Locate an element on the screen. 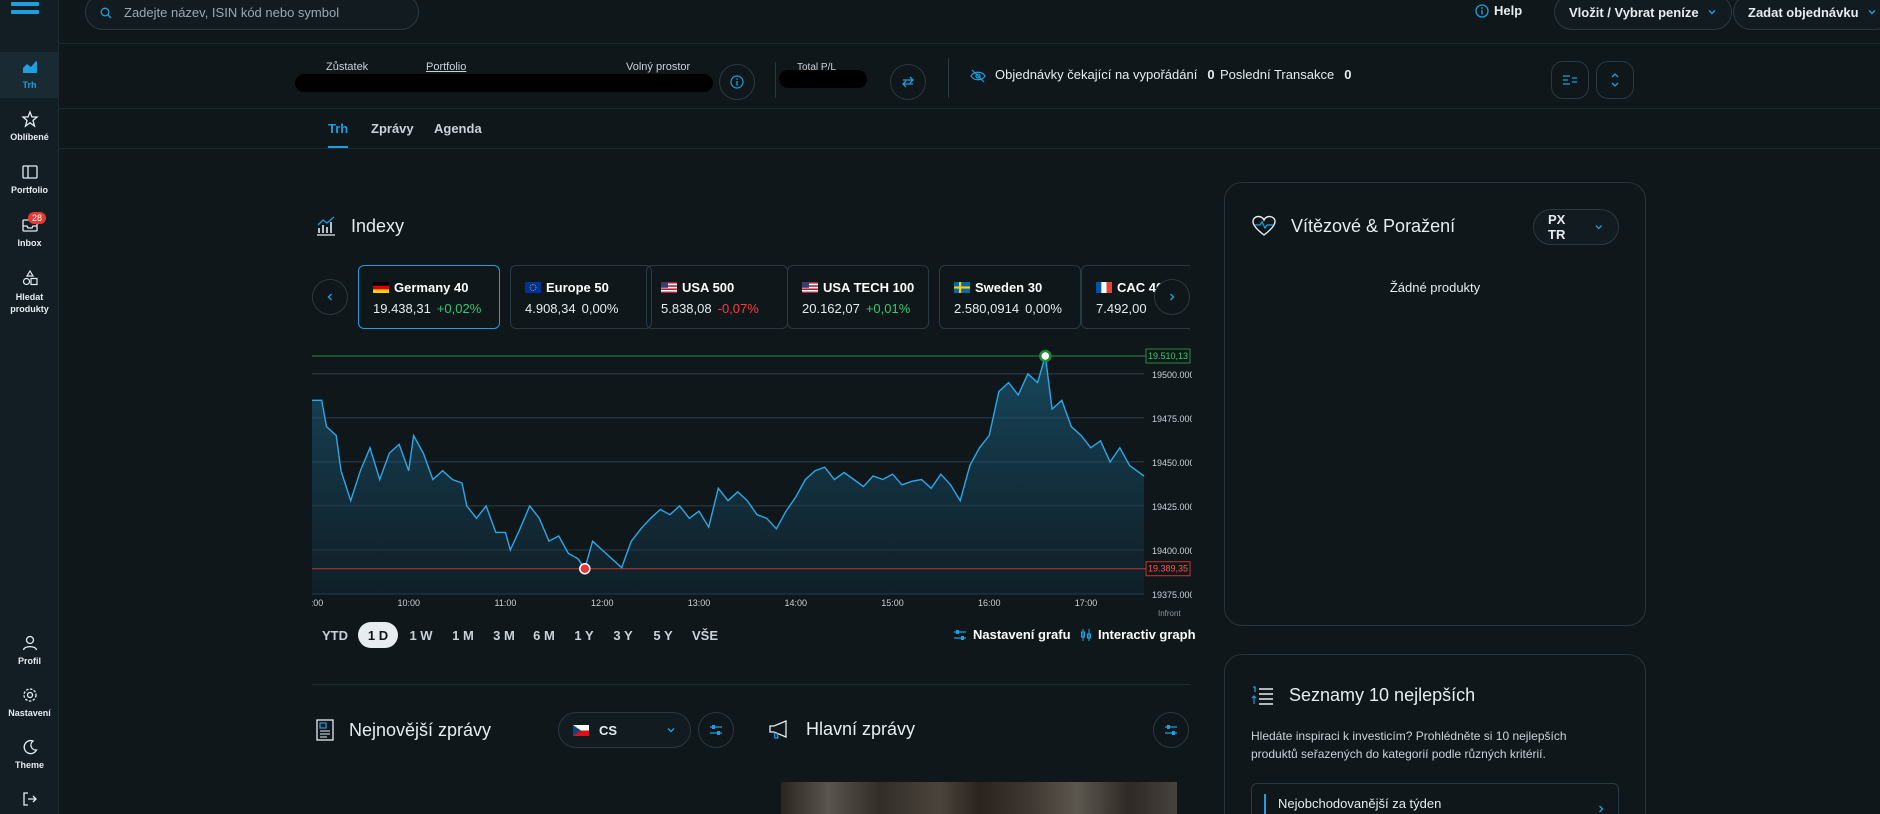 Image resolution: width=1880 pixels, height=814 pixels. menu-logo-icon is located at coordinates (25, 12).